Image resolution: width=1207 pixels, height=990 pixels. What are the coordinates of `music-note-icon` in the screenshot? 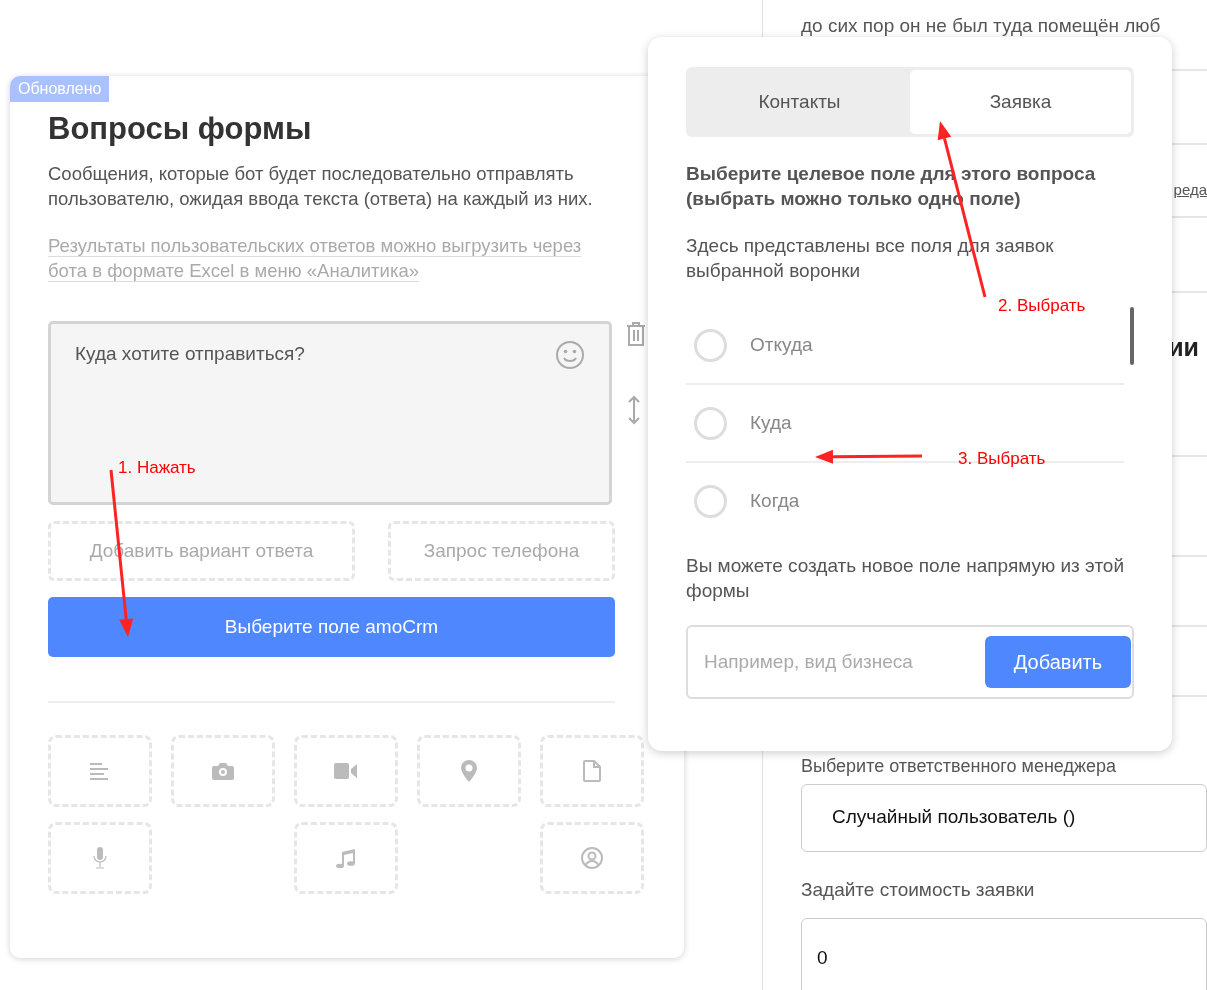 It's located at (346, 858).